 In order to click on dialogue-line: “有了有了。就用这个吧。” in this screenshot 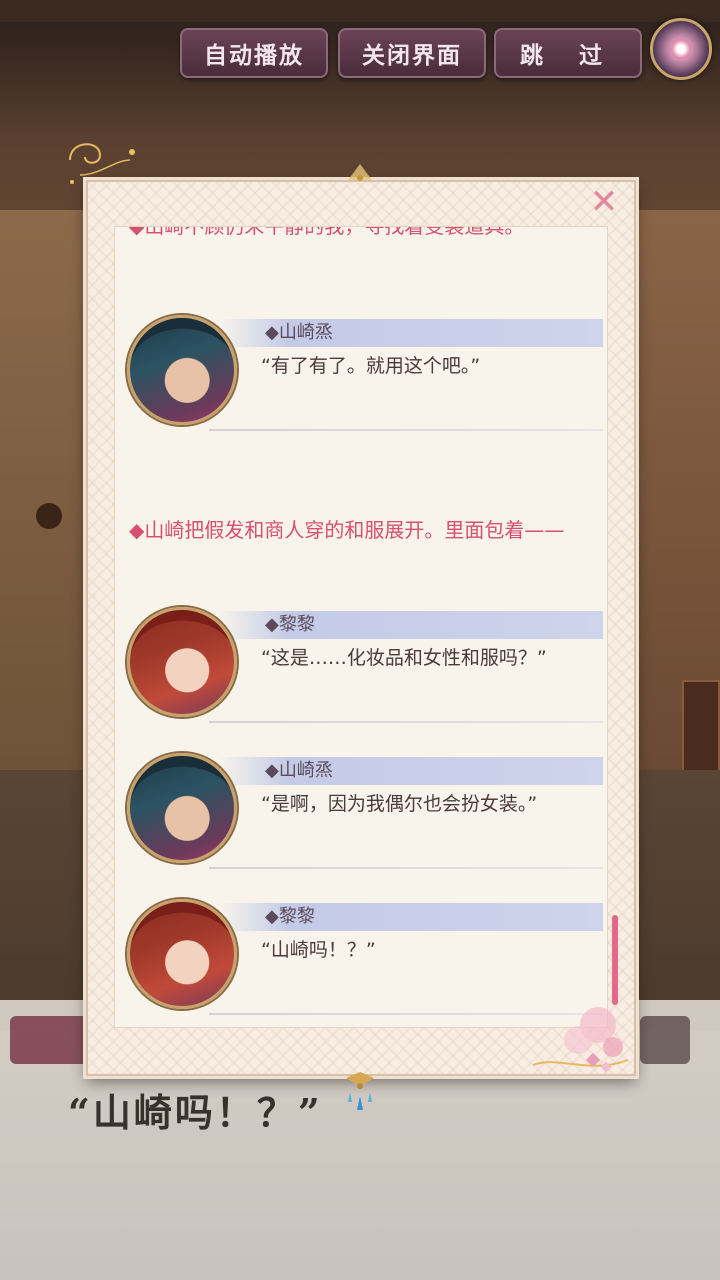, I will do `click(371, 366)`.